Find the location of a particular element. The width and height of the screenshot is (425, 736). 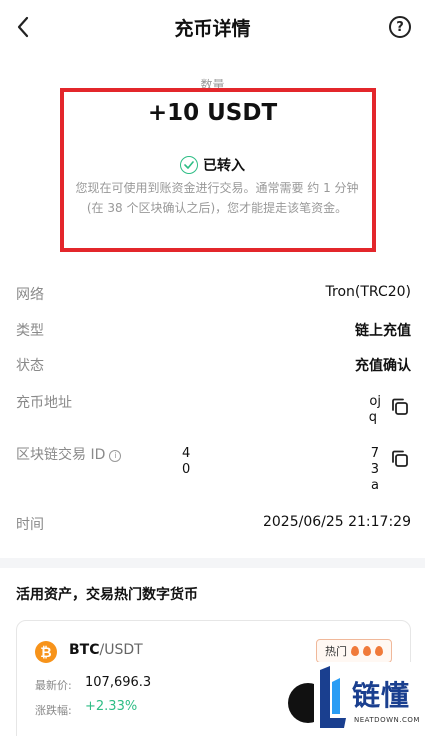

hot-badge: 热门 is located at coordinates (354, 651).